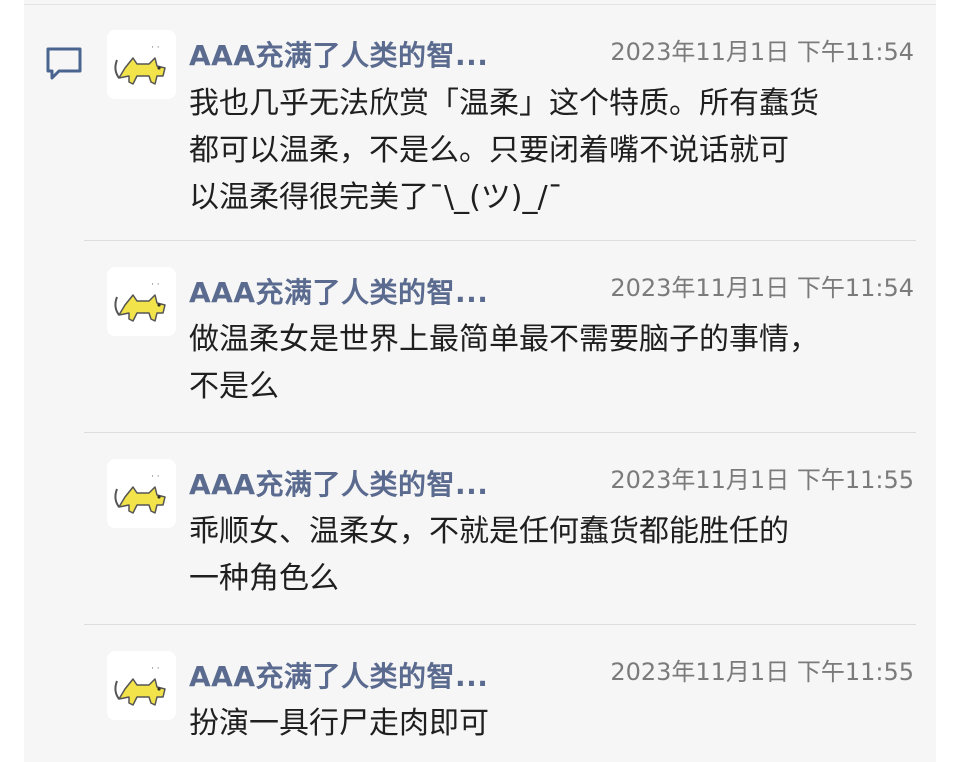 Image resolution: width=961 pixels, height=762 pixels. Describe the element at coordinates (376, 197) in the screenshot. I see `comment-line: 以温柔得很完美了¯\_(ツ)_/¯` at that location.